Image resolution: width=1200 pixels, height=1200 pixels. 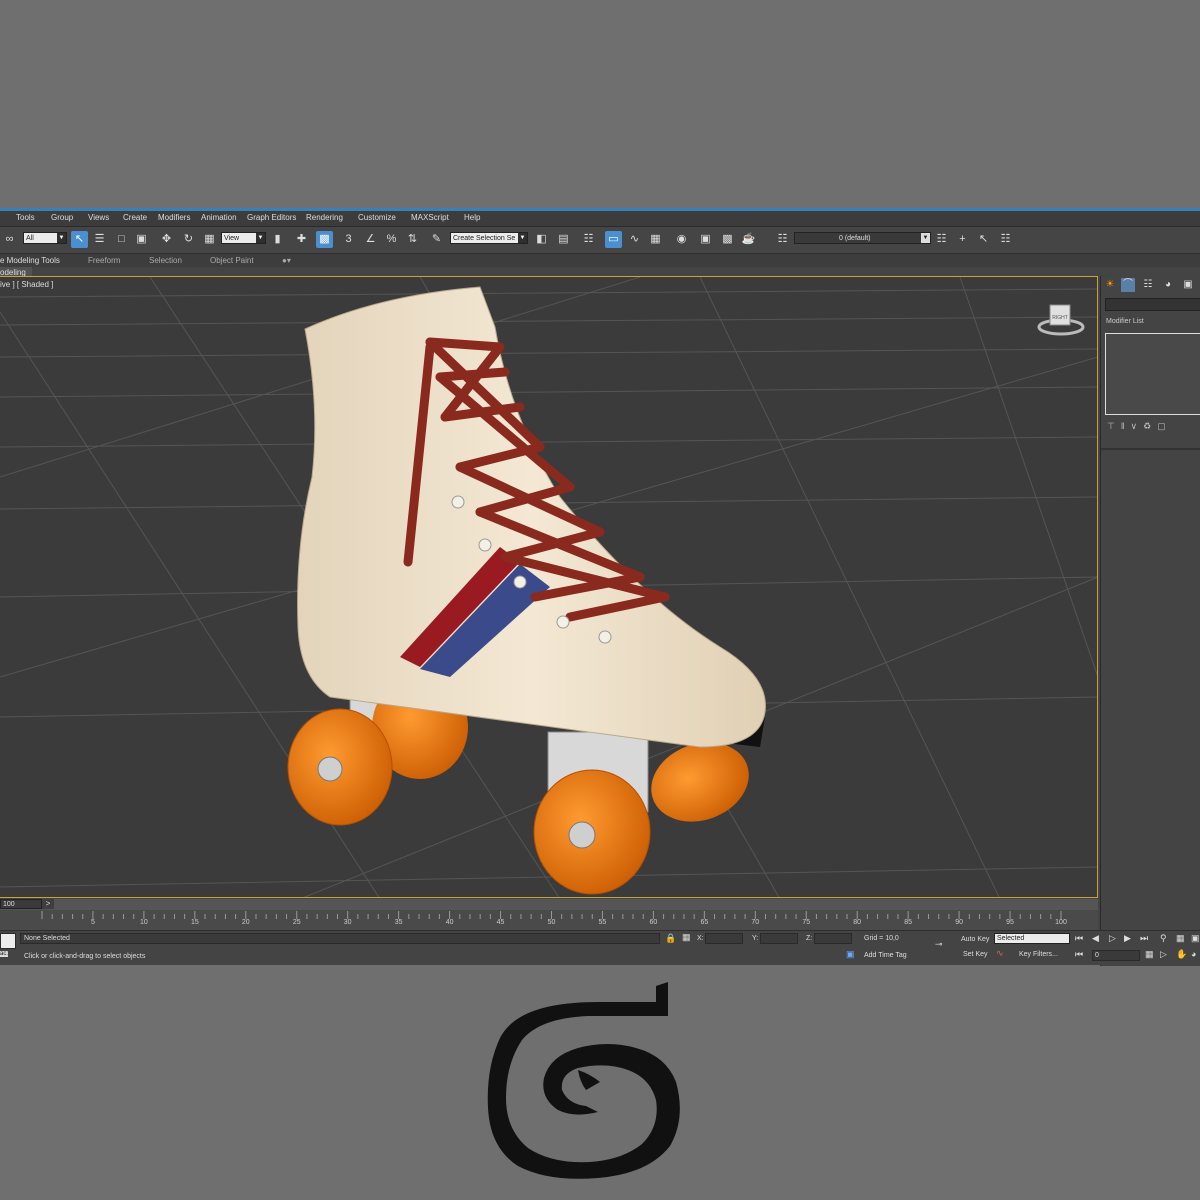 What do you see at coordinates (135, 217) in the screenshot?
I see `menu-create: Create` at bounding box center [135, 217].